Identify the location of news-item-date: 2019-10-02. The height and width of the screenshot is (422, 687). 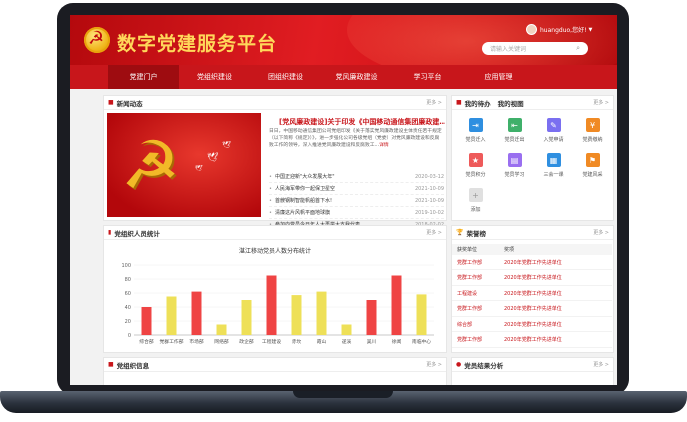
(429, 212).